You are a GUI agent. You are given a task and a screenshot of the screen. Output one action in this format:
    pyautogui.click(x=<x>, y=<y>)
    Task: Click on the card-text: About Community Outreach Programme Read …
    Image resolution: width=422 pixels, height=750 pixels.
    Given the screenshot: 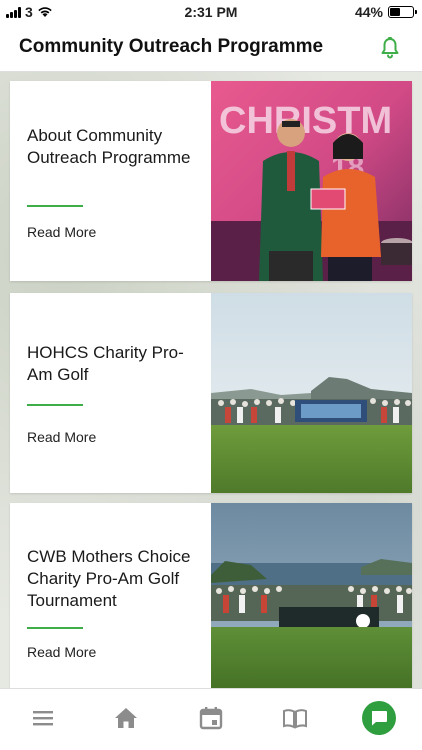 What is the action you would take?
    pyautogui.click(x=110, y=181)
    